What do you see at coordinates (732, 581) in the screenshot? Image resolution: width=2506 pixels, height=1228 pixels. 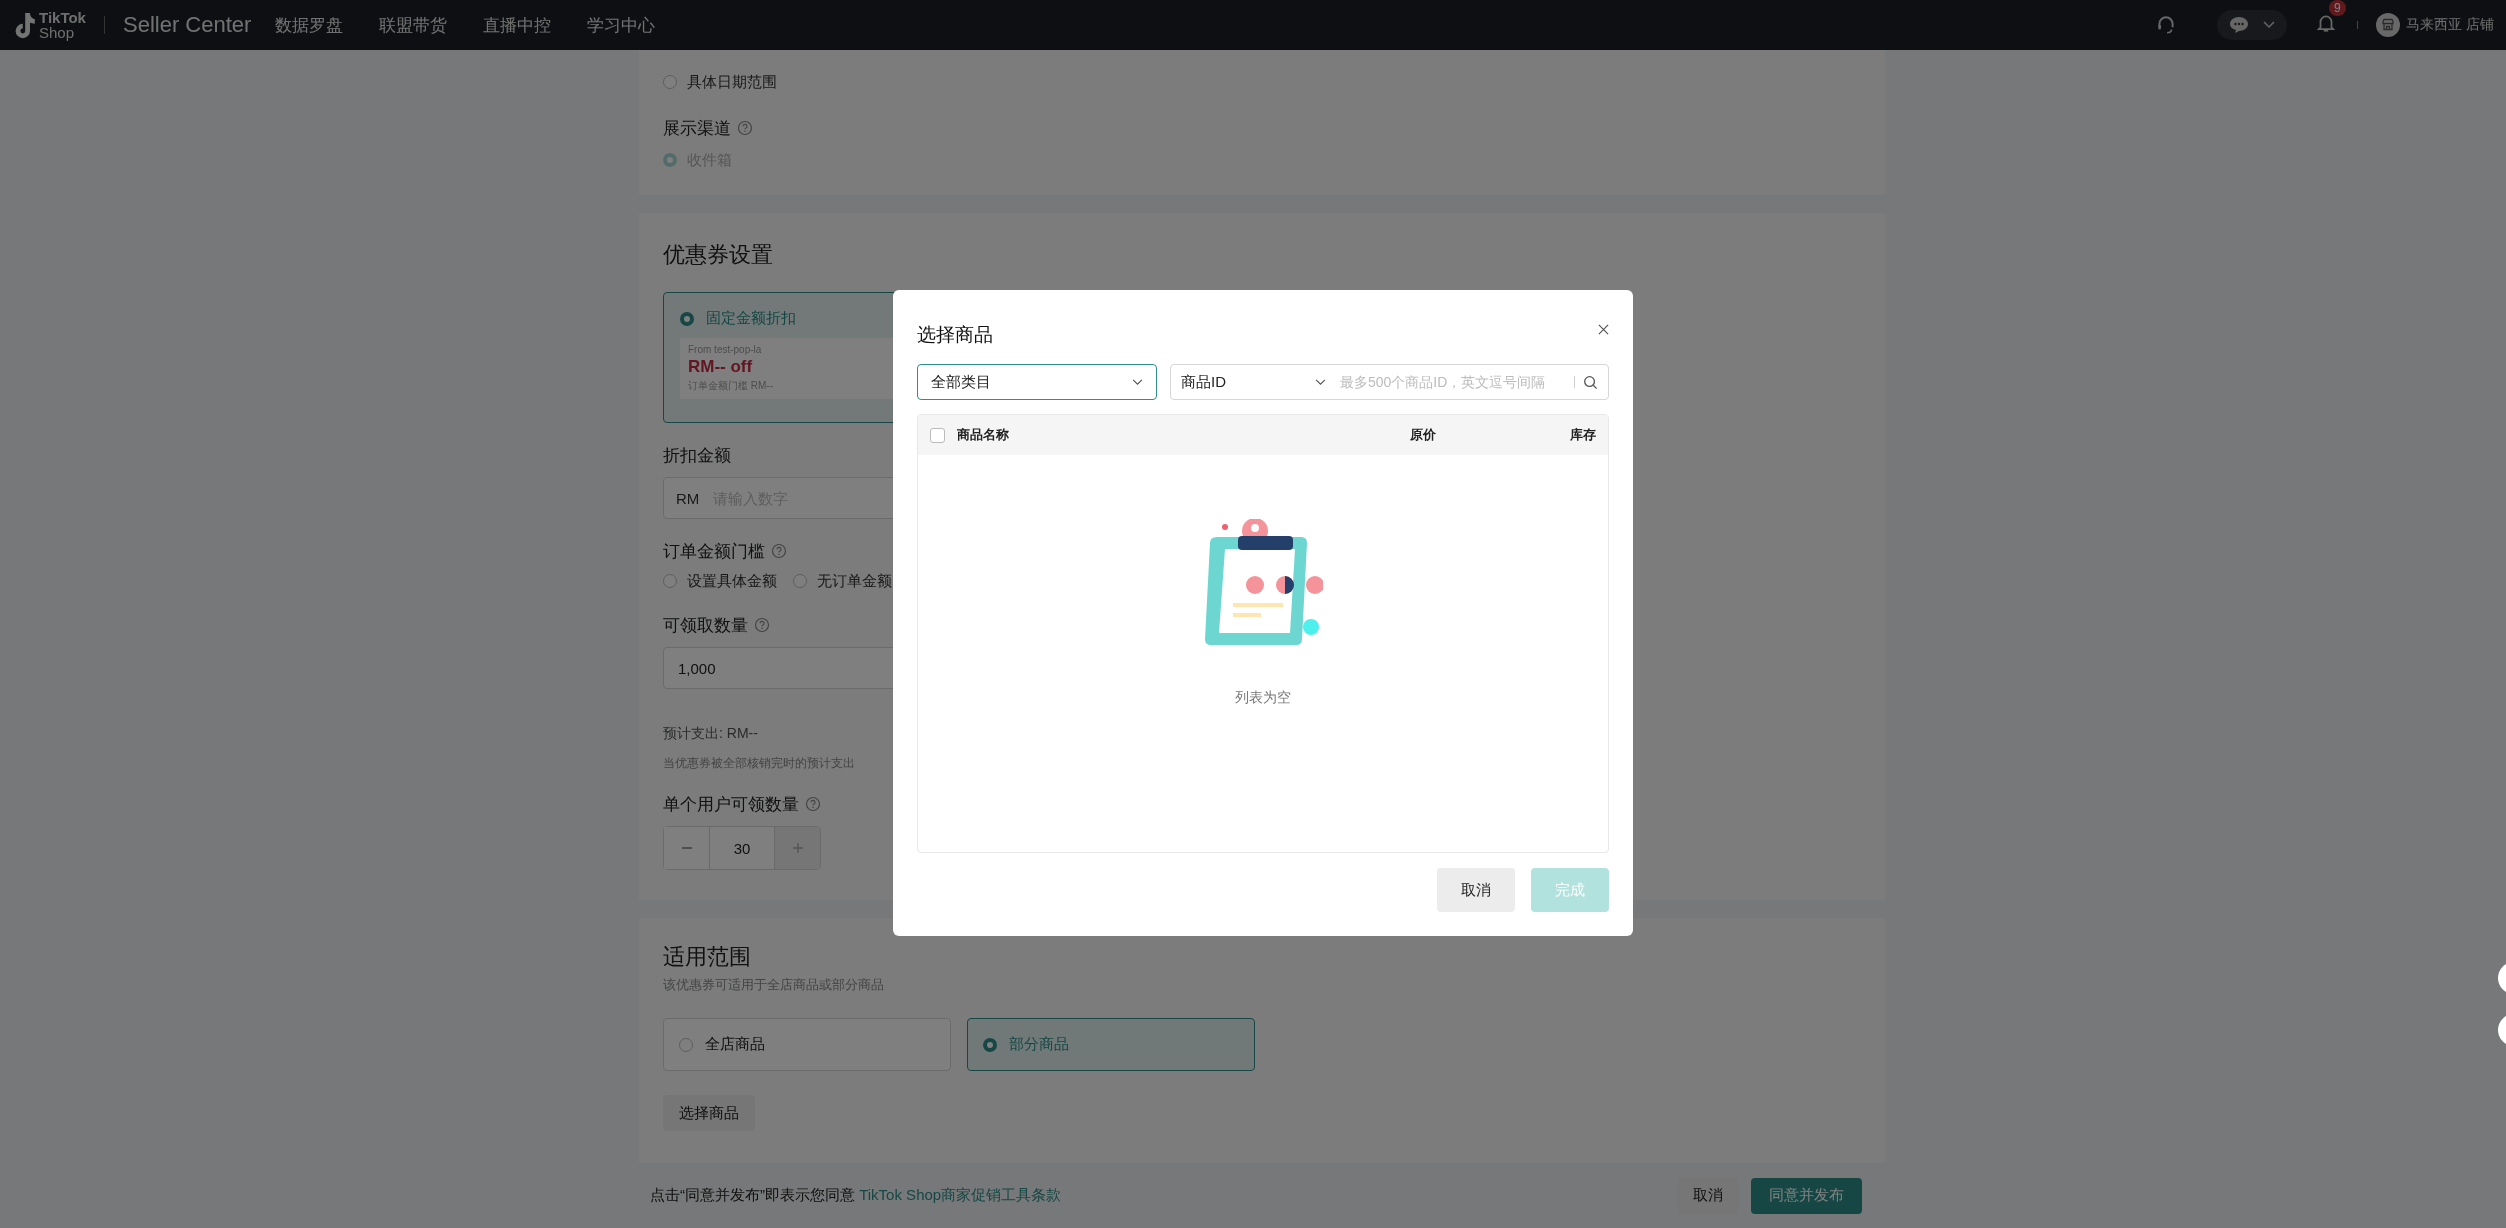 I see `radio-label: 设置具体金额` at bounding box center [732, 581].